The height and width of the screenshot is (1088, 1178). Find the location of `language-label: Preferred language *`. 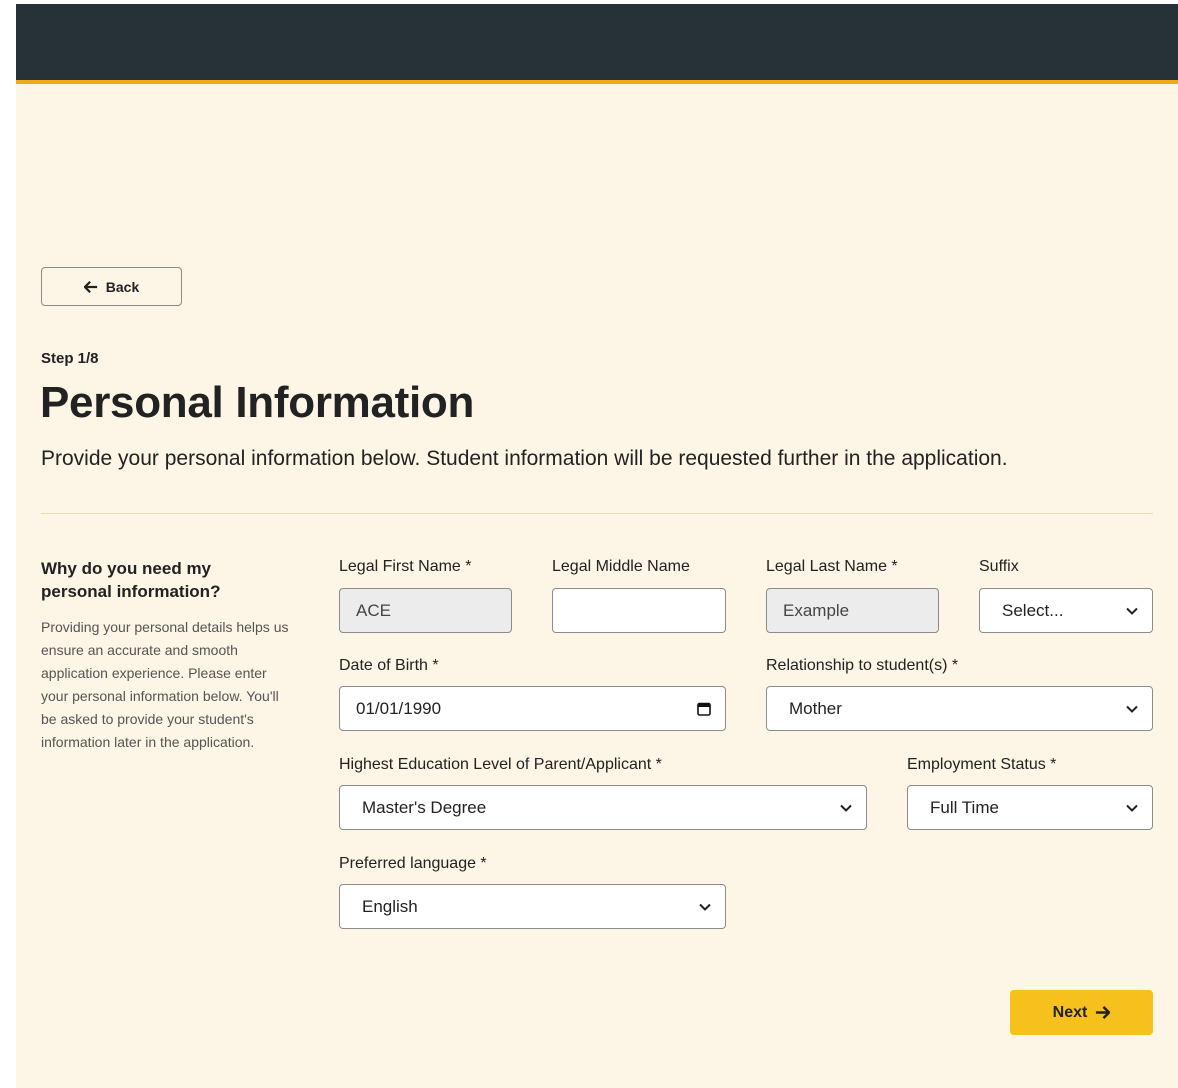

language-label: Preferred language * is located at coordinates (413, 863).